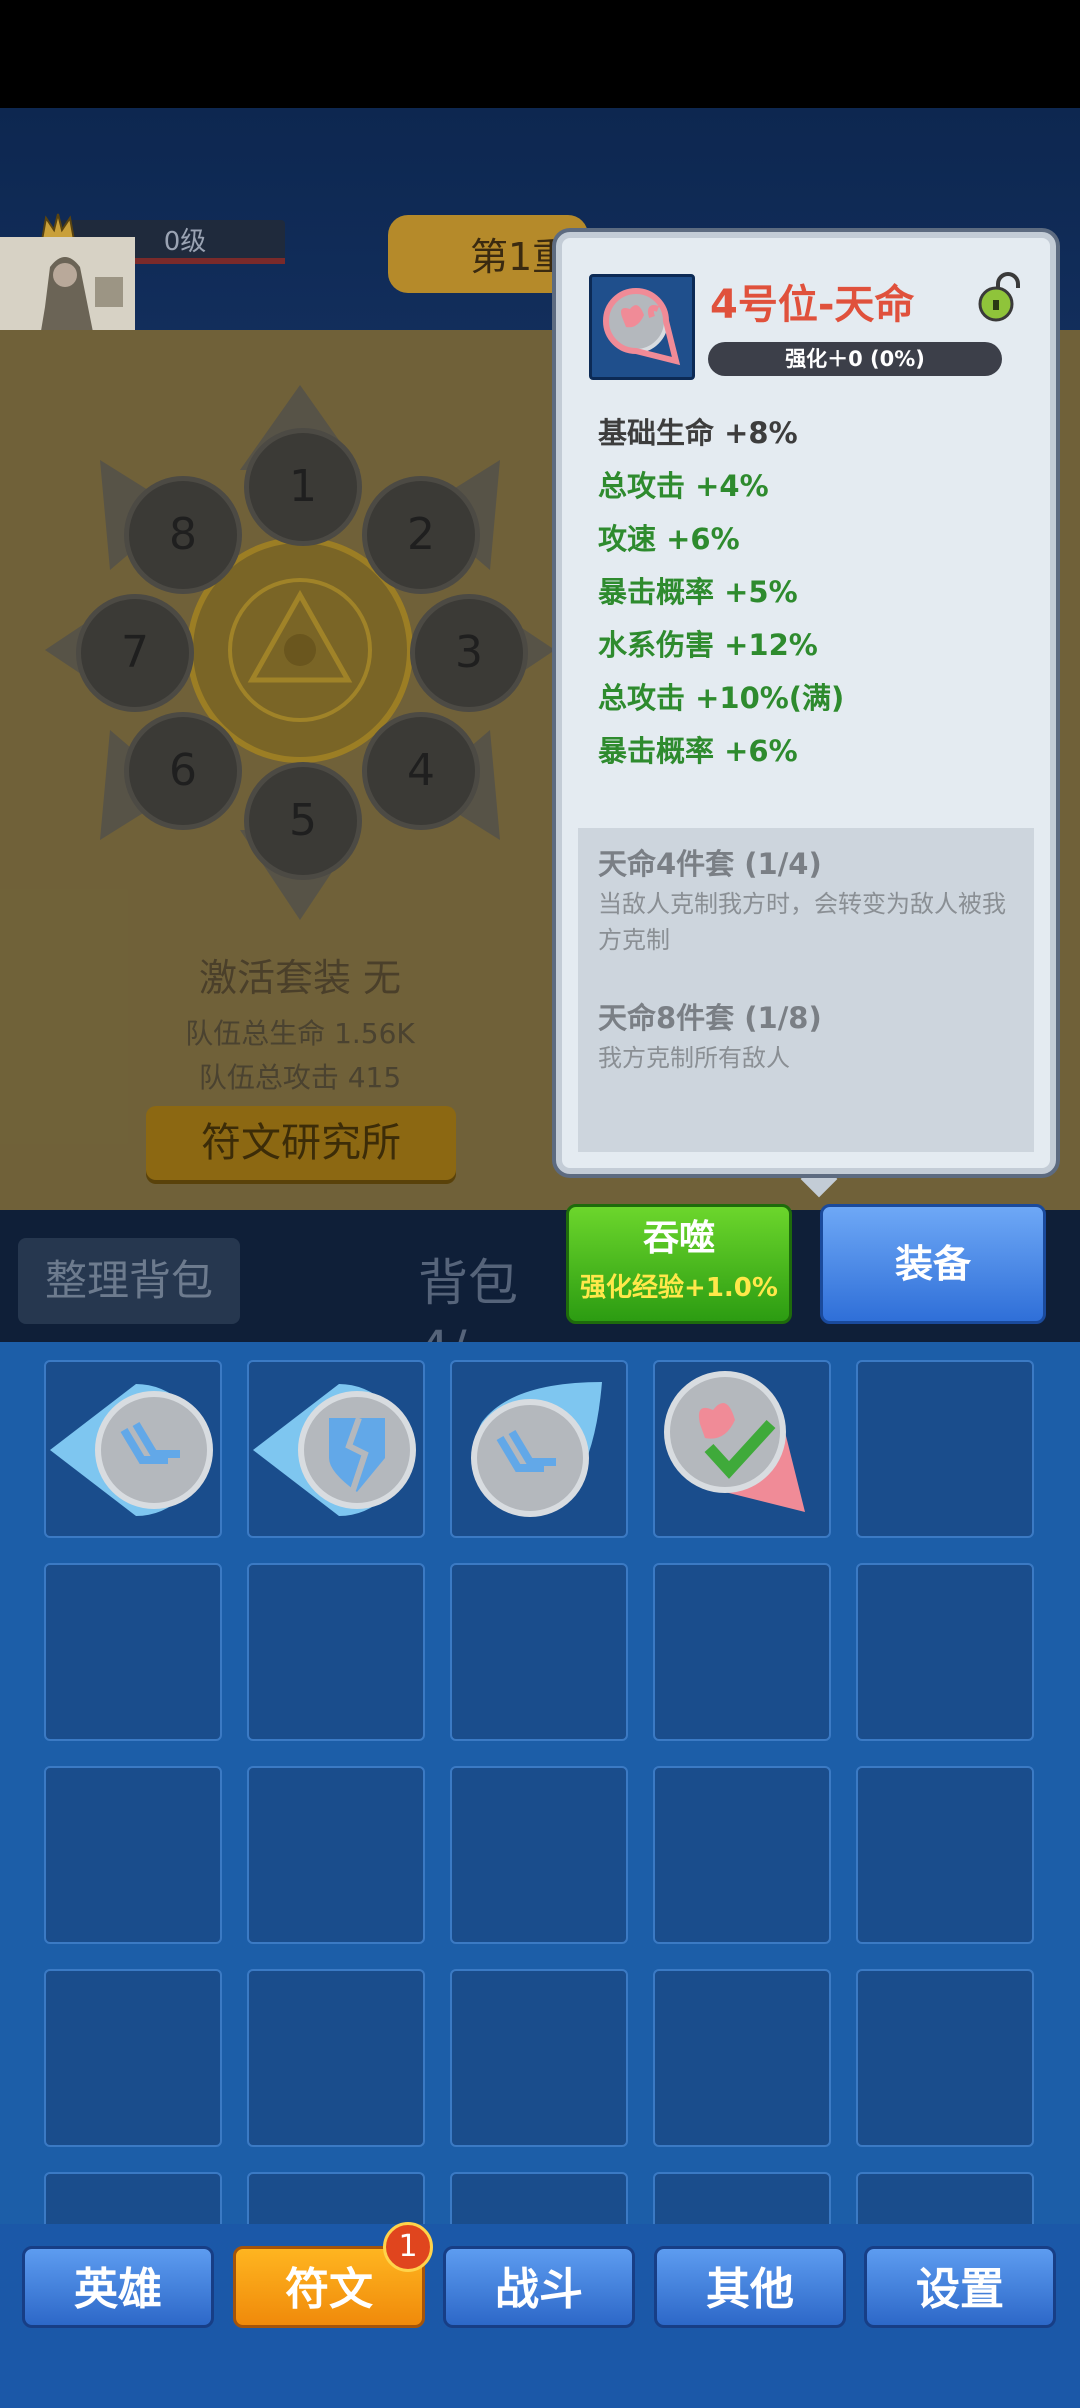 This screenshot has height=2408, width=1080. Describe the element at coordinates (642, 327) in the screenshot. I see `rune-item-icon` at that location.